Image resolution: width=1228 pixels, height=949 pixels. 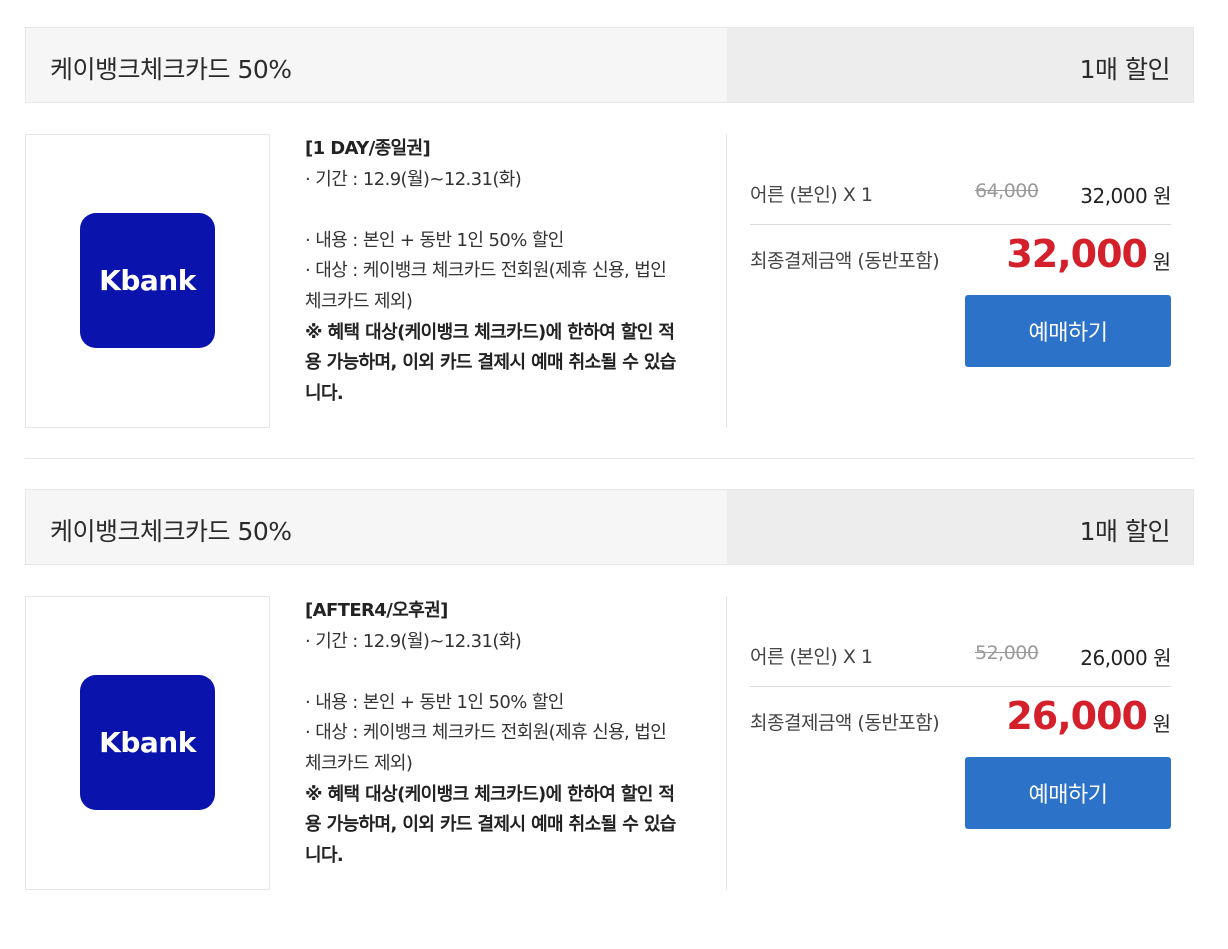 I want to click on original-price: 64,000, so click(x=1007, y=191).